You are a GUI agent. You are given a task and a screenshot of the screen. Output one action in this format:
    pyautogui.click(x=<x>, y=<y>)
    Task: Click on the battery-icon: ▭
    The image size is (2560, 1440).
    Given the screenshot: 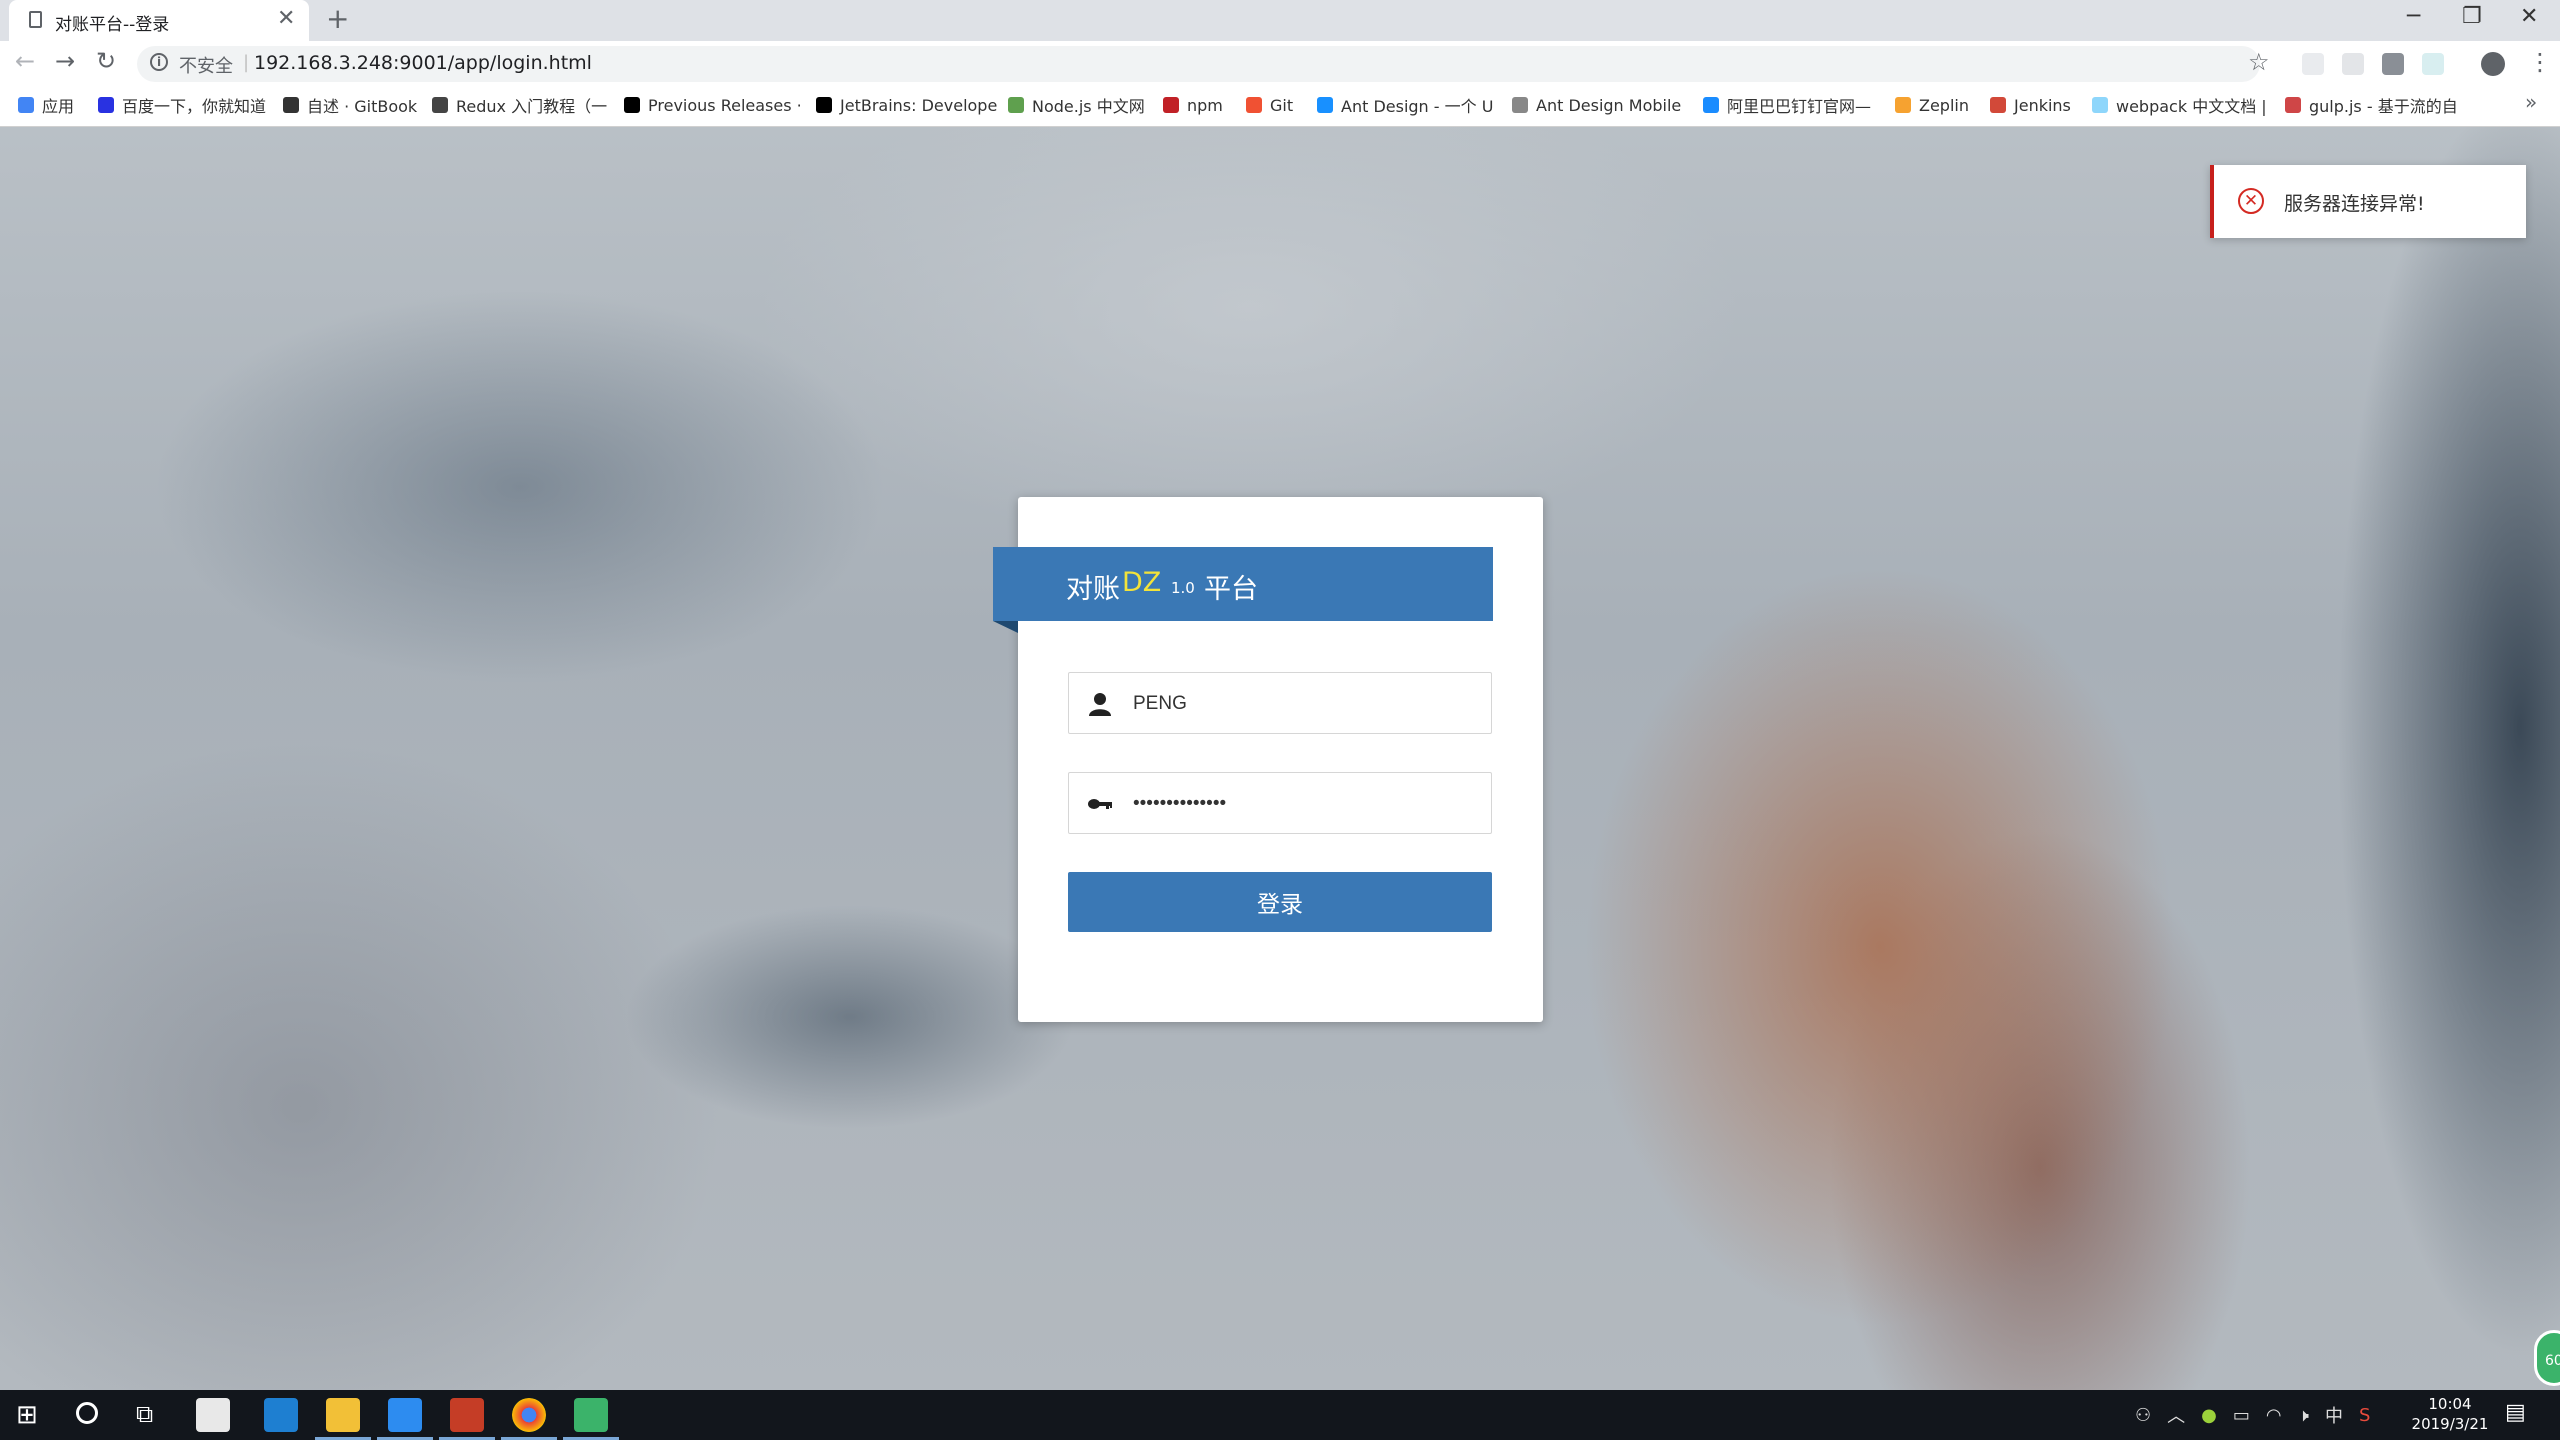 What is the action you would take?
    pyautogui.click(x=2241, y=1415)
    